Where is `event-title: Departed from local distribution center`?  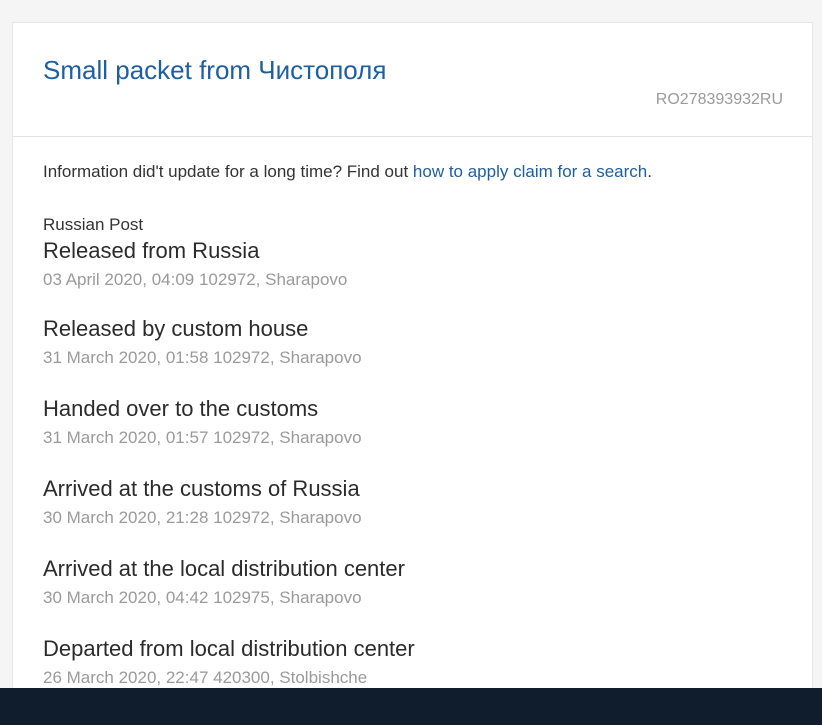
event-title: Departed from local distribution center is located at coordinates (229, 648).